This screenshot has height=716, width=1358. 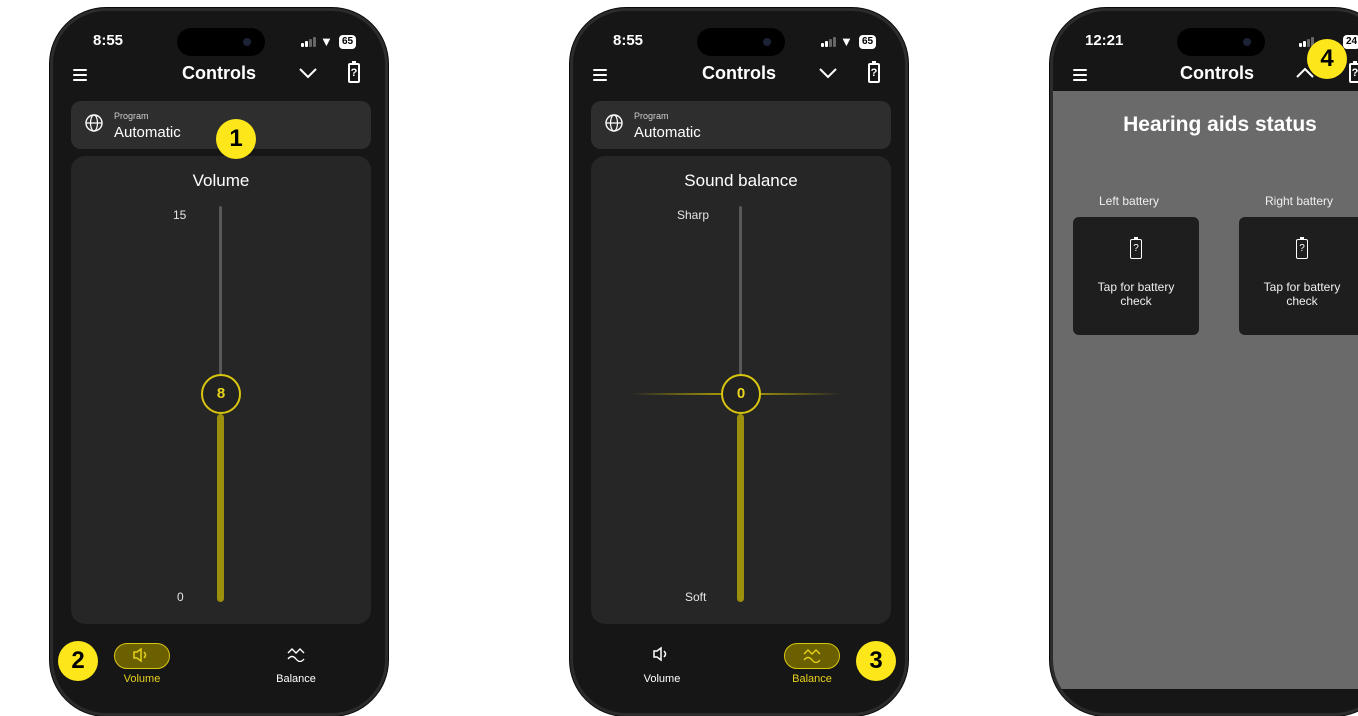 I want to click on volume-panel: Volume 15 0 8, so click(x=221, y=390).